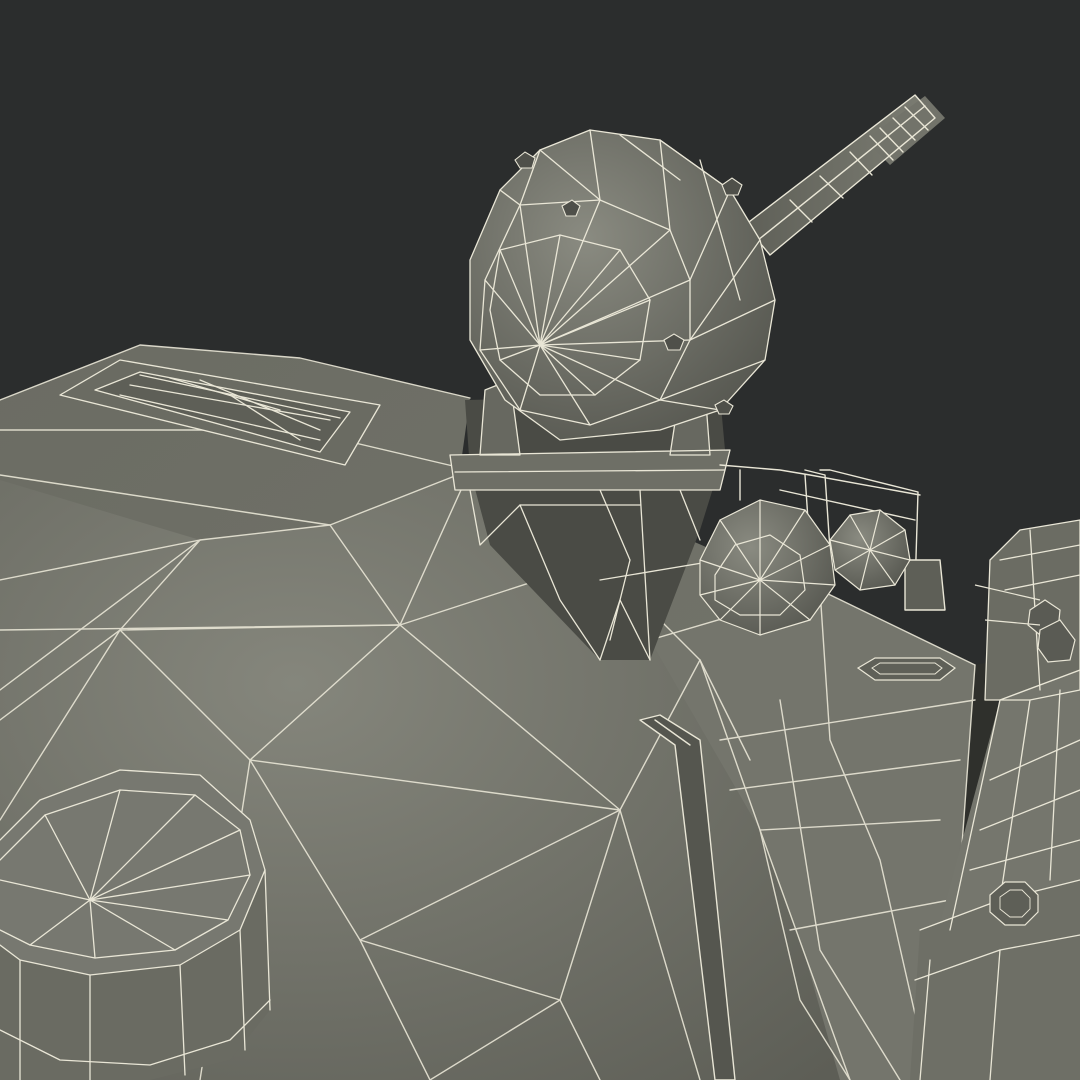  What do you see at coordinates (1014, 903) in the screenshot?
I see `box-bolt` at bounding box center [1014, 903].